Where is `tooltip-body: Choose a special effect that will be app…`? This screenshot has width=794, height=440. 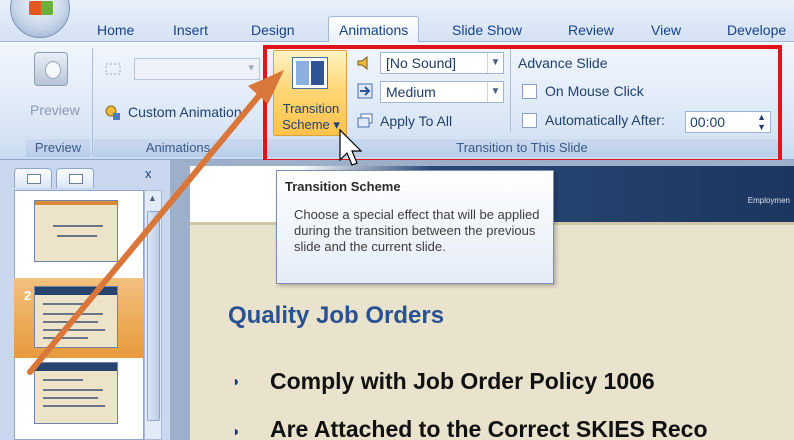
tooltip-body: Choose a special effect that will be app… is located at coordinates (417, 230).